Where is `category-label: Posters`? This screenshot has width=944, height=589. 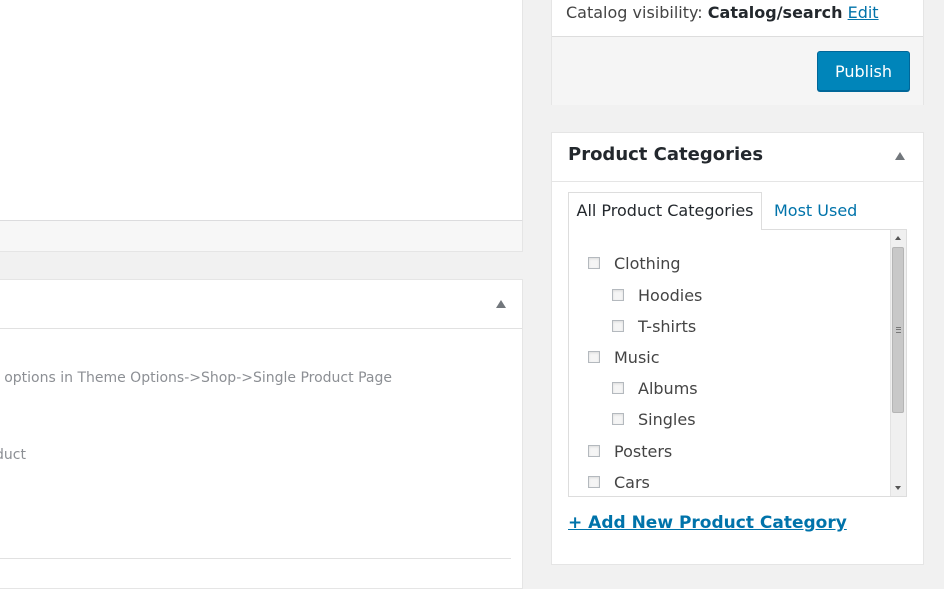 category-label: Posters is located at coordinates (643, 451).